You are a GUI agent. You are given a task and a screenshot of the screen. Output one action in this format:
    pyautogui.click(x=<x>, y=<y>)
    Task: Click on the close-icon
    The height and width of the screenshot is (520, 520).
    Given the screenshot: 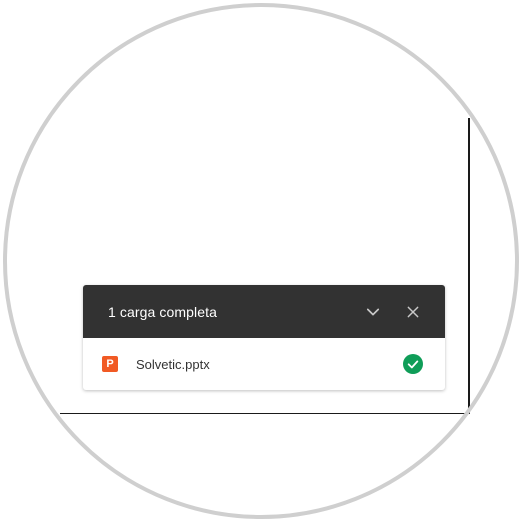 What is the action you would take?
    pyautogui.click(x=413, y=311)
    